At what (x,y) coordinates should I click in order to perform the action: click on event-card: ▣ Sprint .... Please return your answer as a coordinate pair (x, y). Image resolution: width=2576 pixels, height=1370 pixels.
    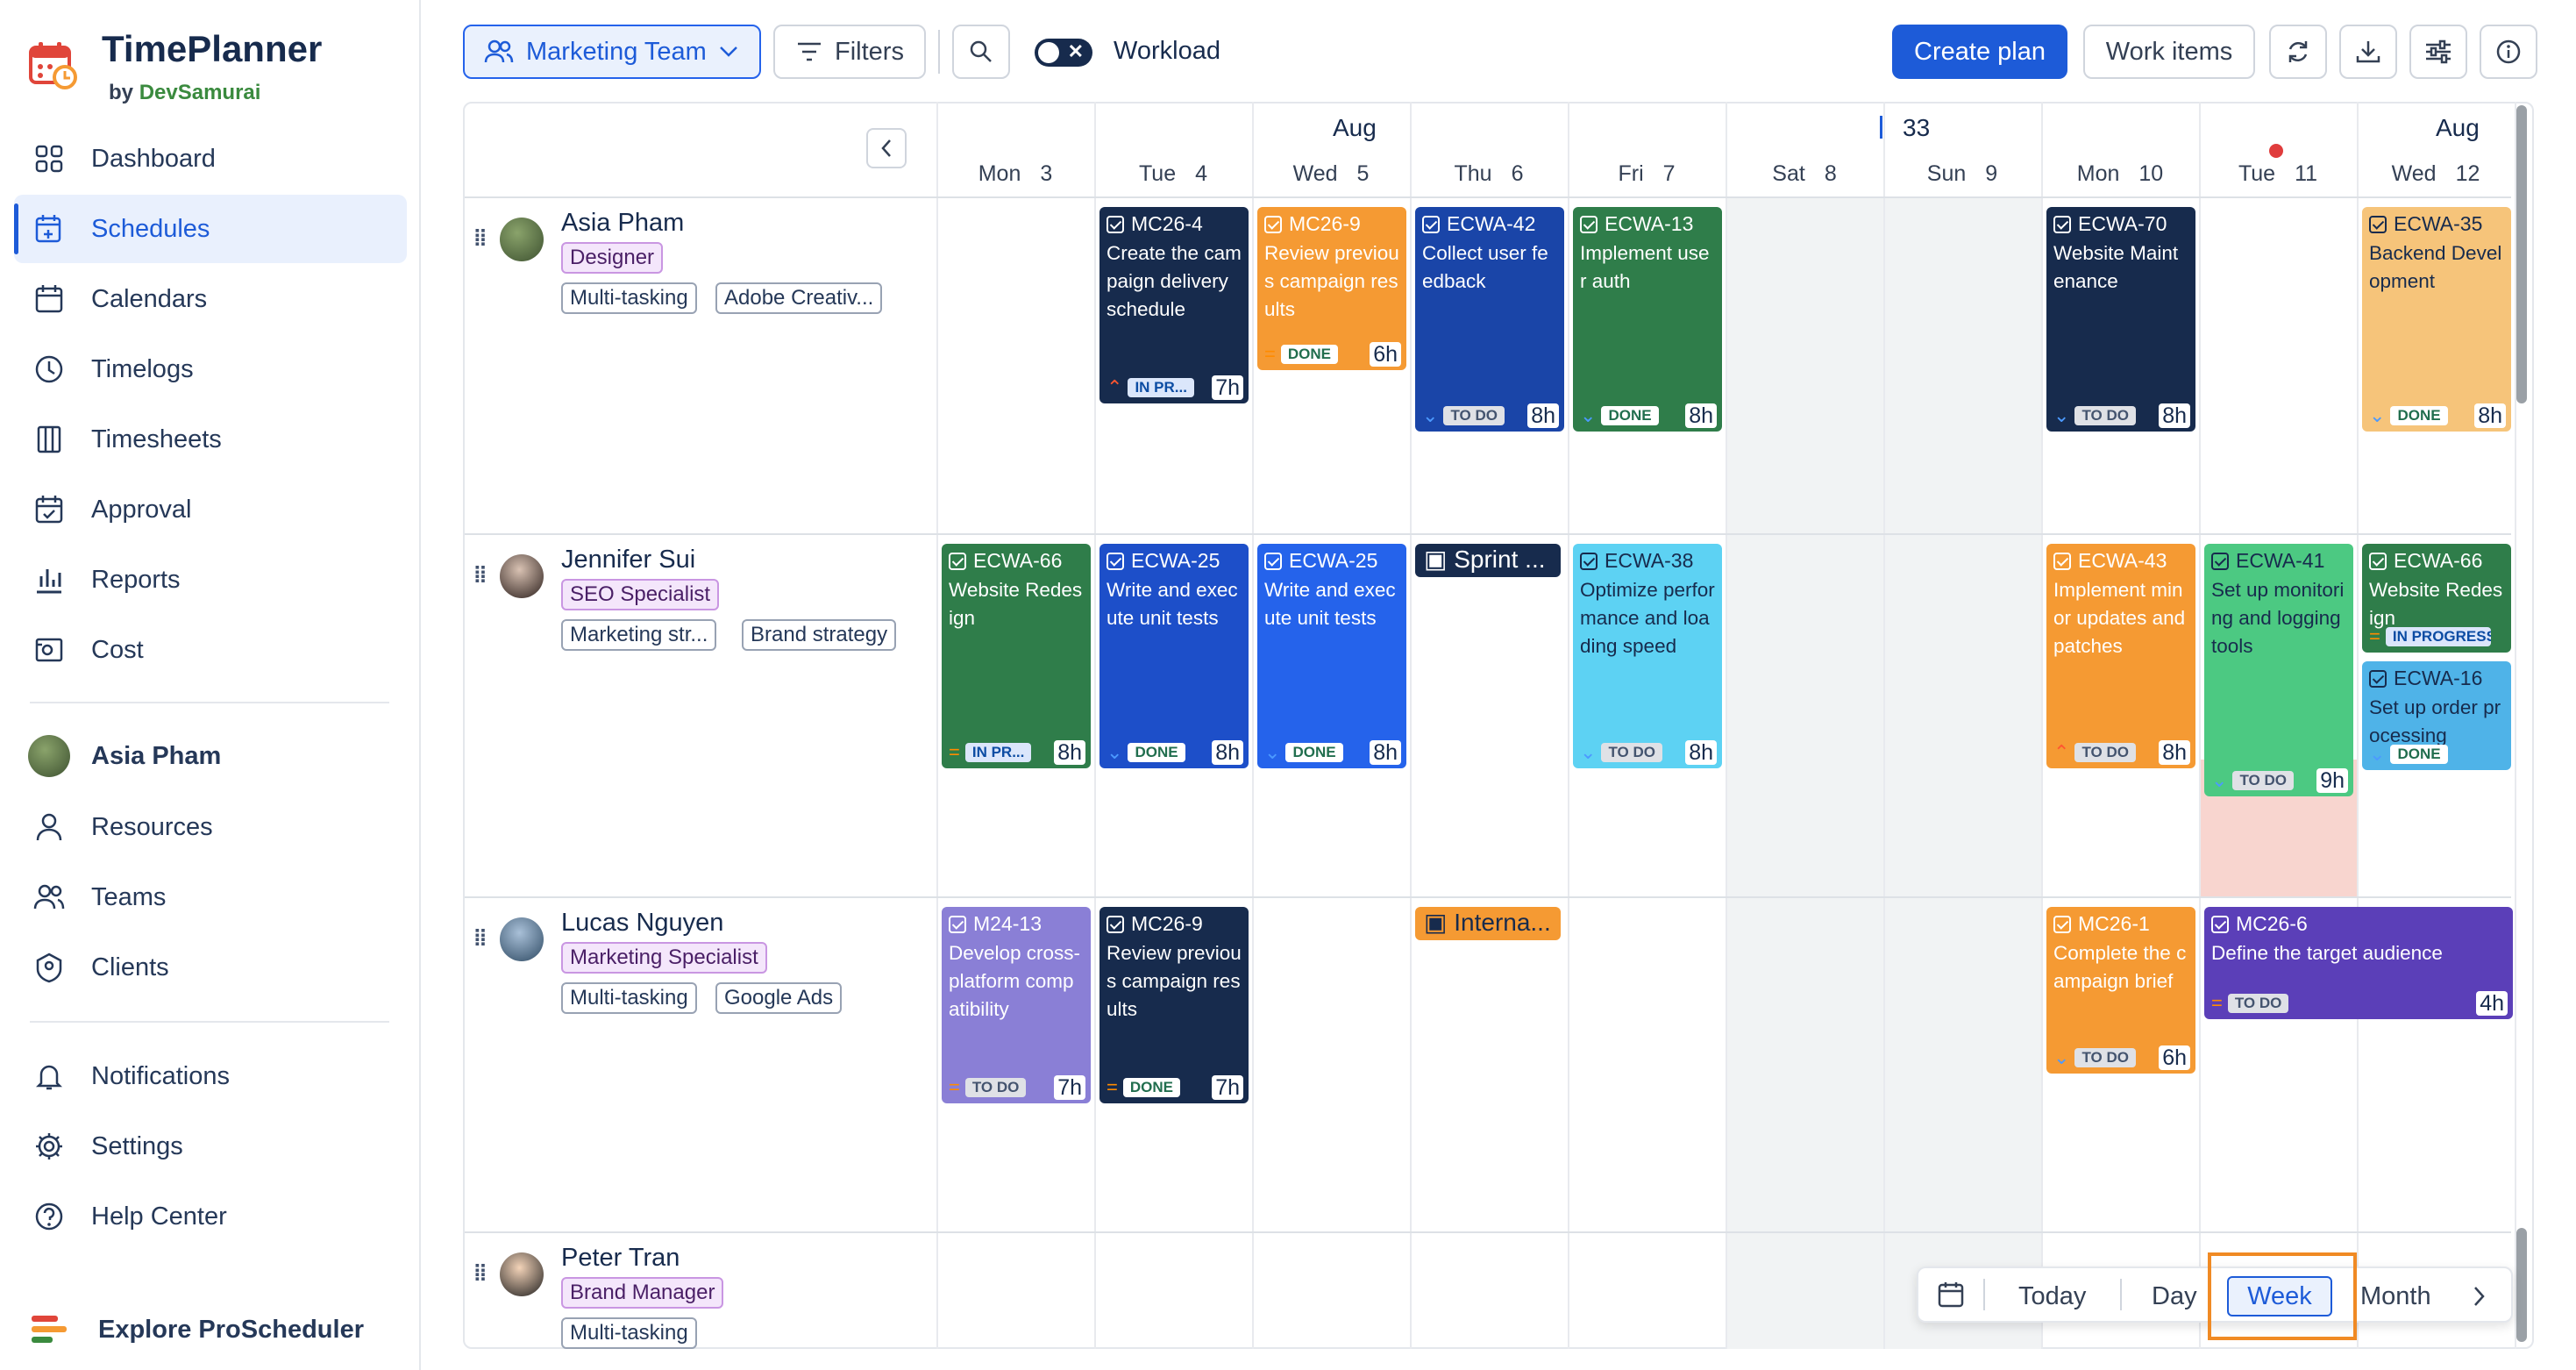
    Looking at the image, I should click on (1488, 561).